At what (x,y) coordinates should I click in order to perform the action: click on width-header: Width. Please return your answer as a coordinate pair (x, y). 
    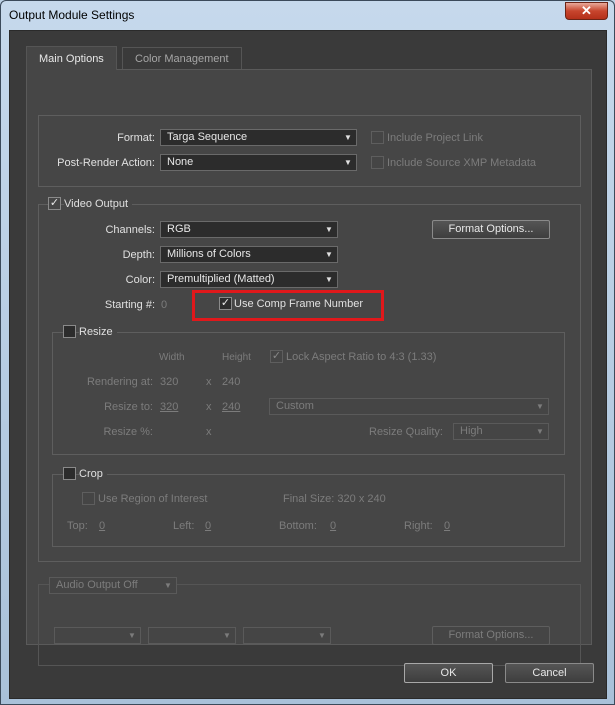
    Looking at the image, I should click on (172, 357).